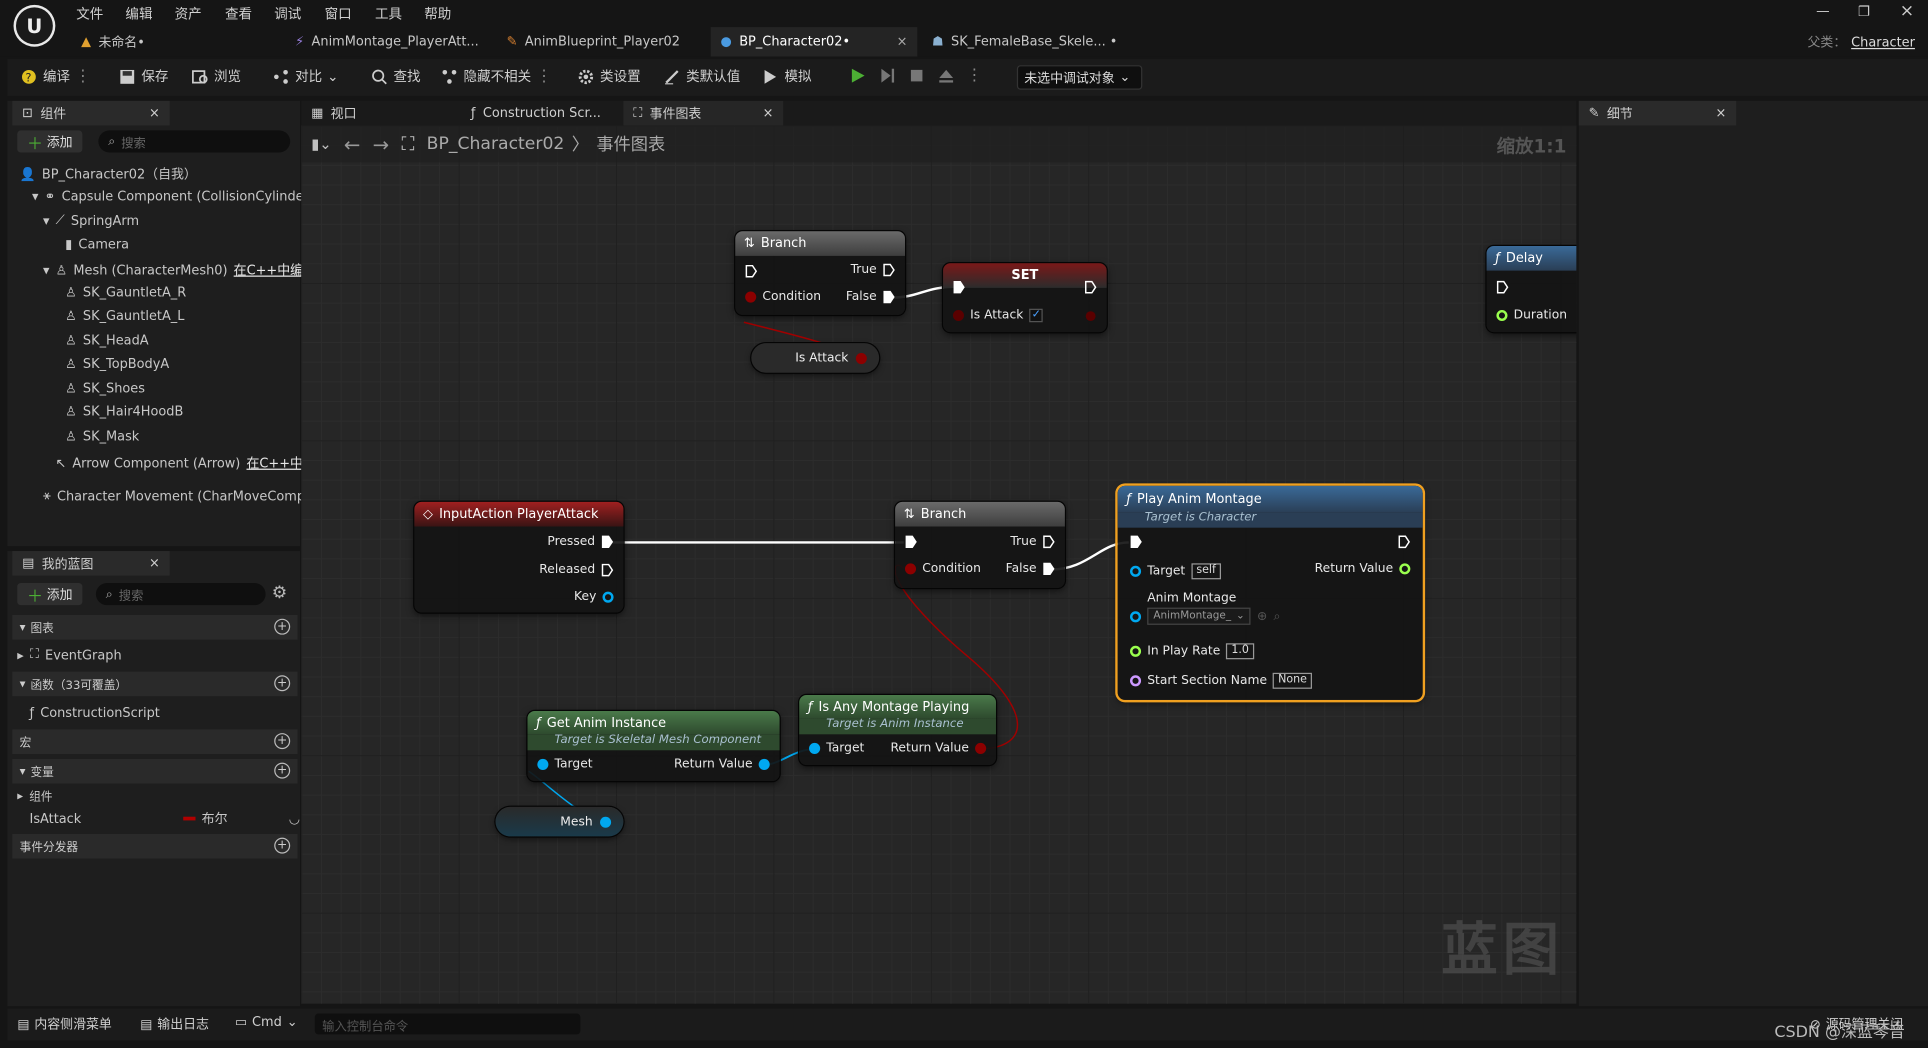 The width and height of the screenshot is (1928, 1048). Describe the element at coordinates (125, 292) in the screenshot. I see `tree-item-sk: ♙ SK_GauntletA_R` at that location.